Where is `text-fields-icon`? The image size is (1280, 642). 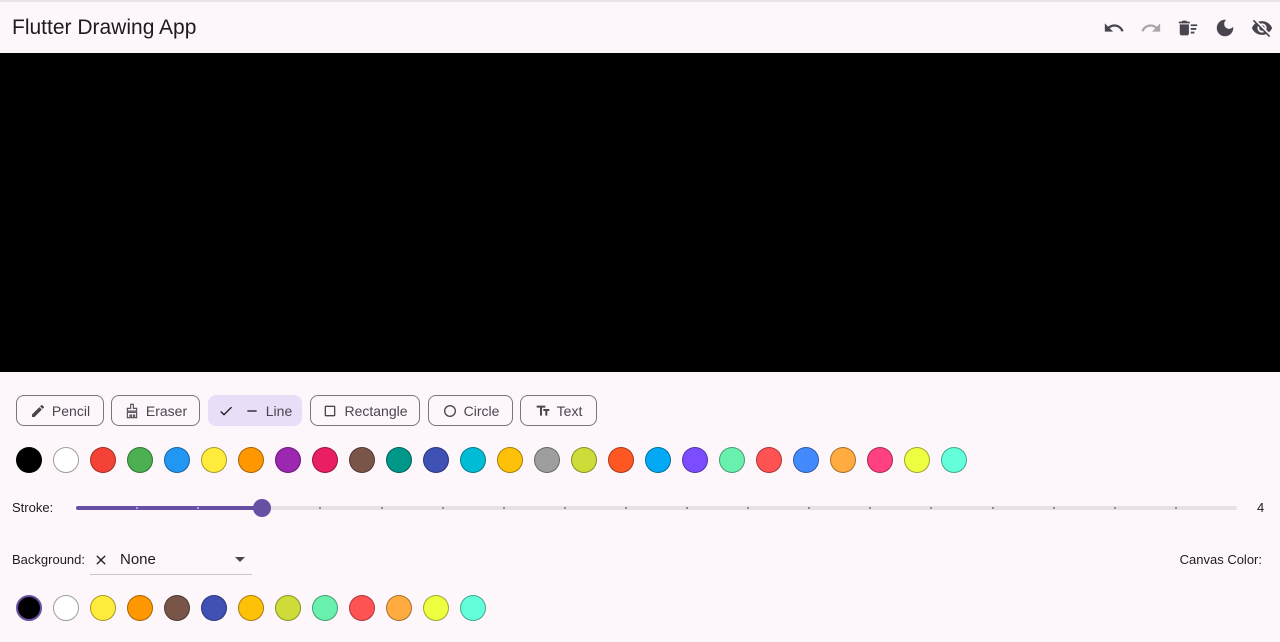
text-fields-icon is located at coordinates (543, 411).